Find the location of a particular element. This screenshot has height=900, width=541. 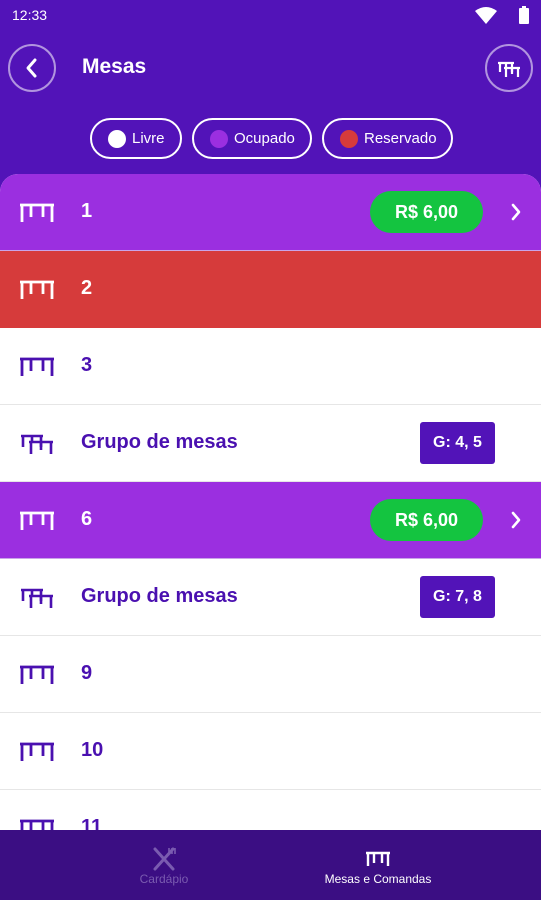

table-group-badge: G: 4, 5 is located at coordinates (457, 443).